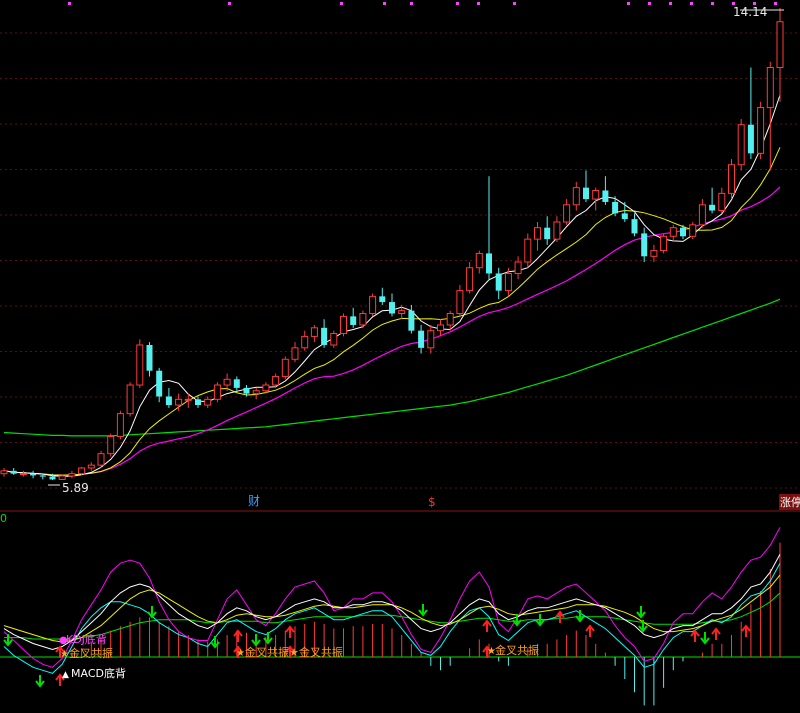 This screenshot has width=800, height=713. I want to click on triangle-icon: ▲, so click(65, 675).